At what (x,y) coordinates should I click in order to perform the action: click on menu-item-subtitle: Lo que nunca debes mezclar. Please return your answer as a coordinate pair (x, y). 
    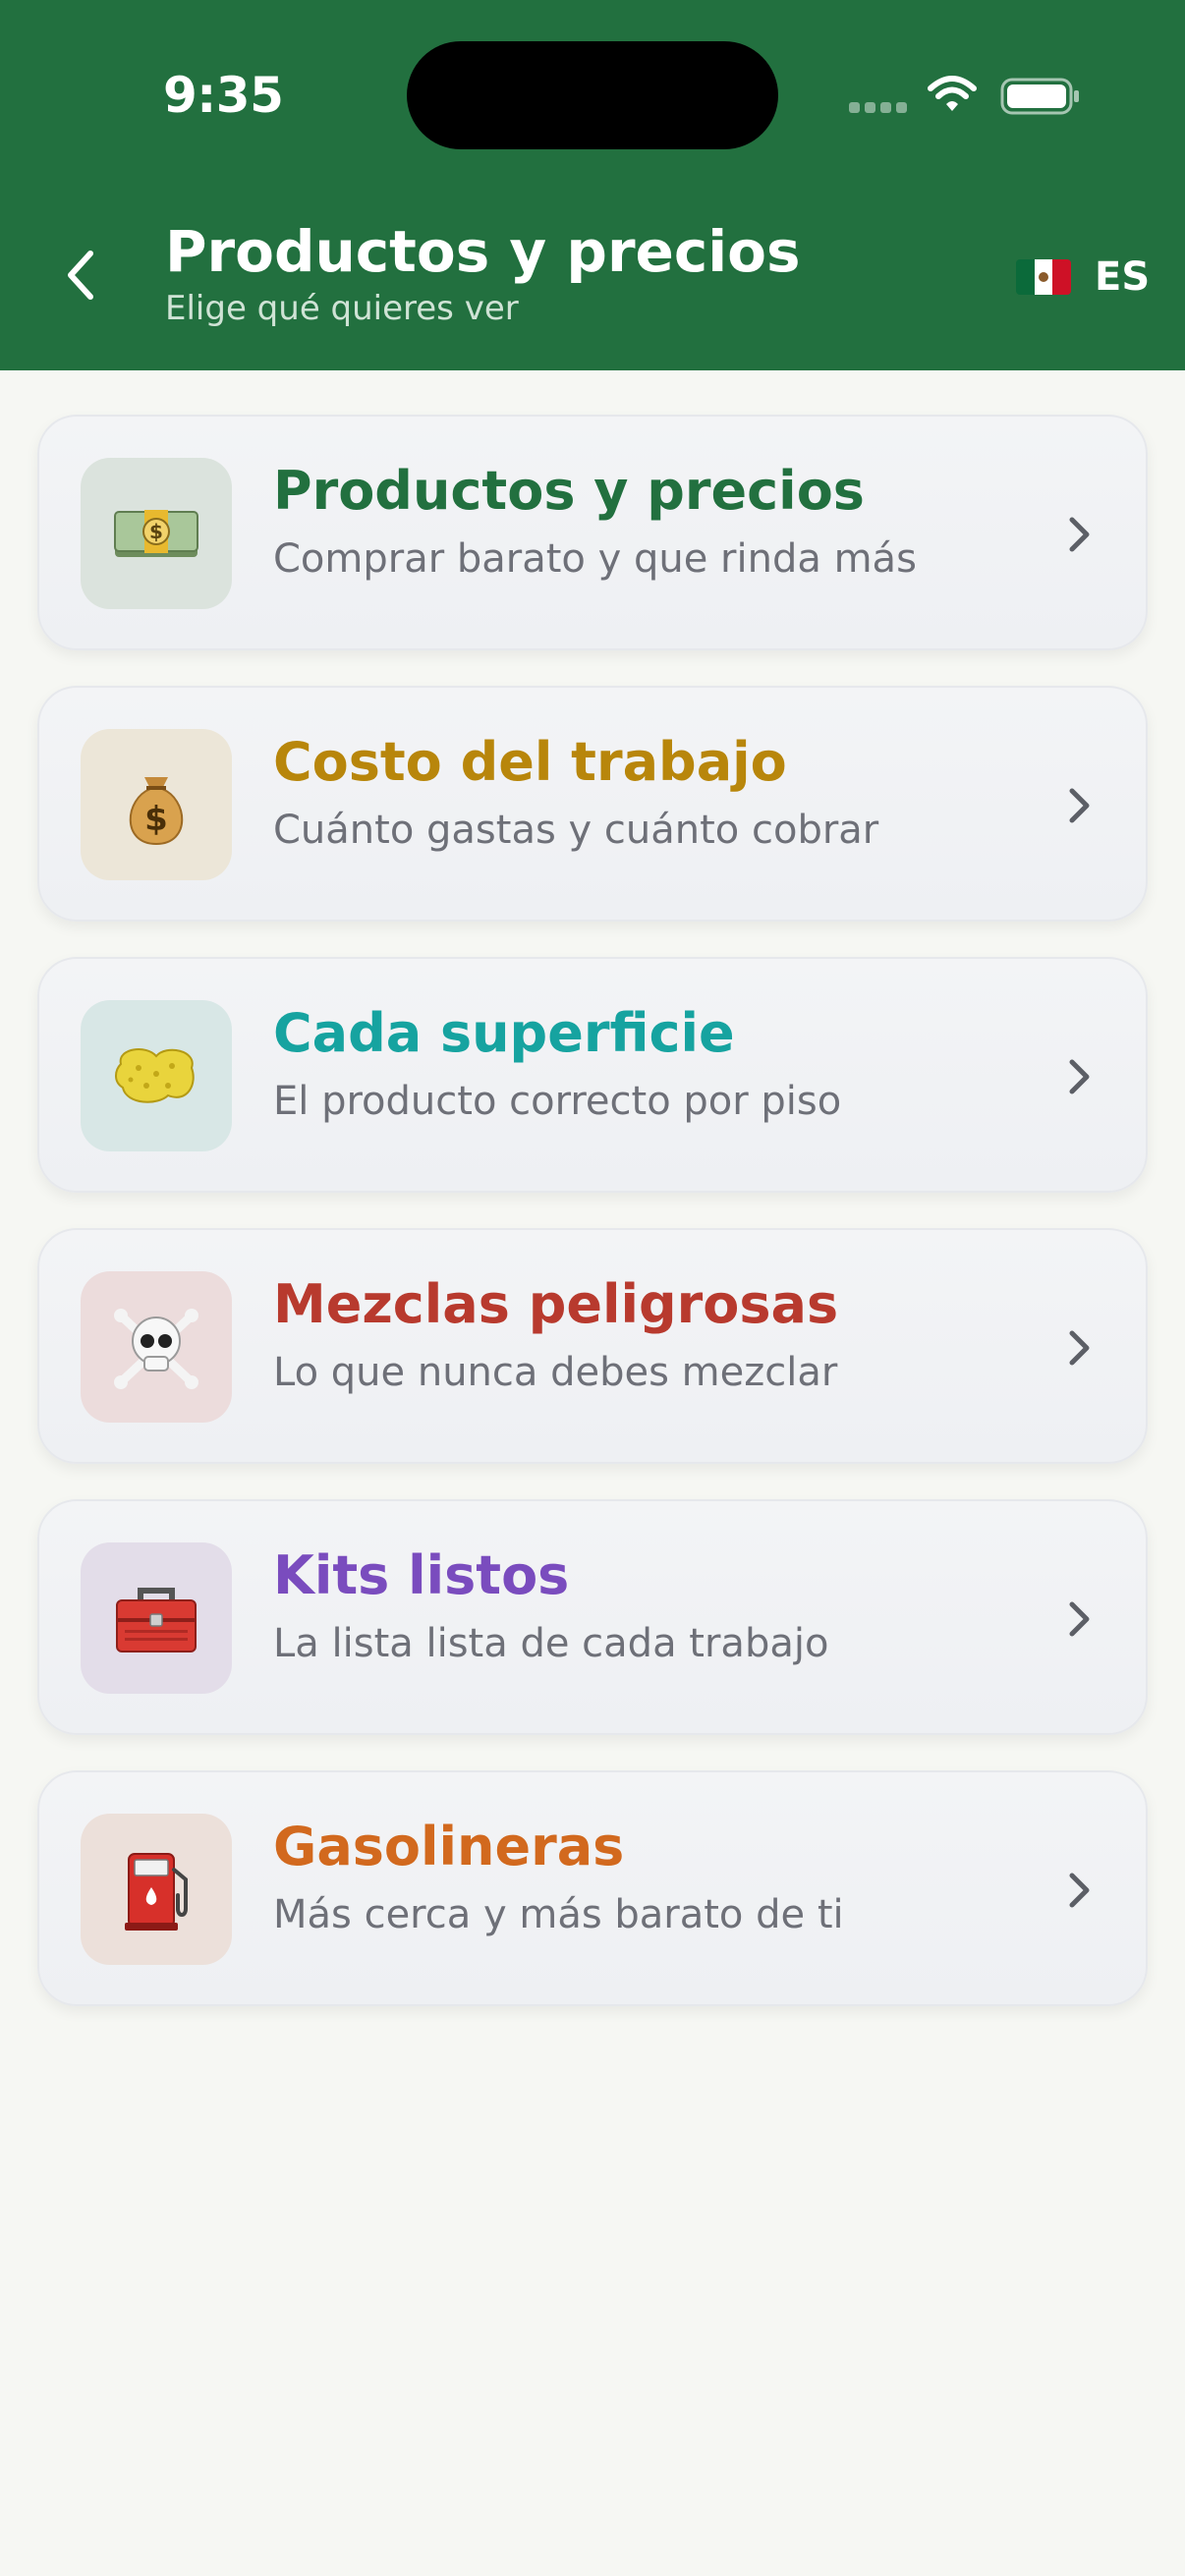
    Looking at the image, I should click on (556, 1372).